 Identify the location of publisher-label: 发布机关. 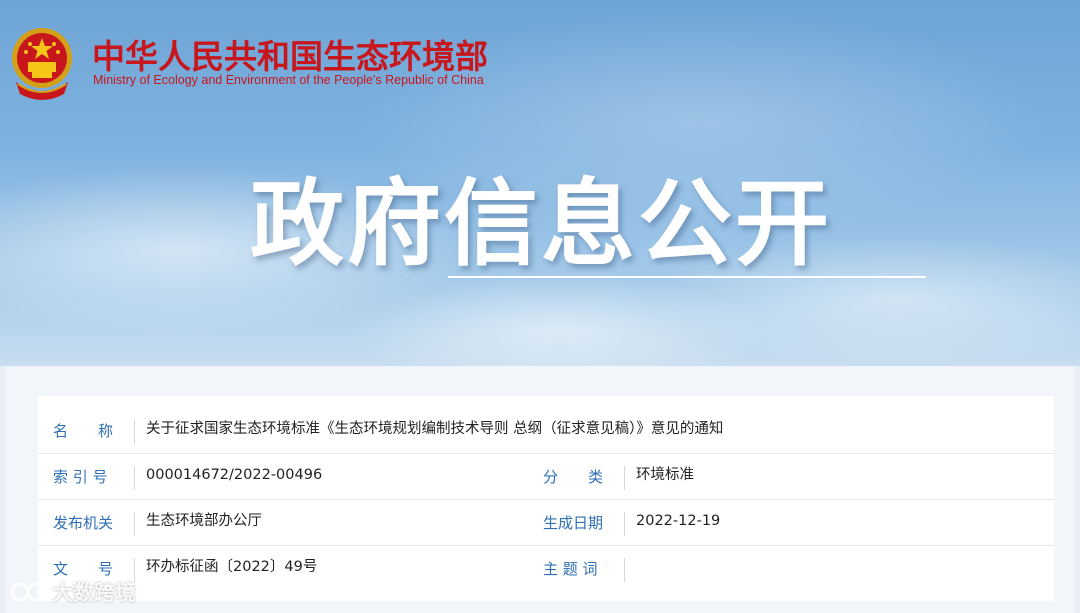
(83, 523).